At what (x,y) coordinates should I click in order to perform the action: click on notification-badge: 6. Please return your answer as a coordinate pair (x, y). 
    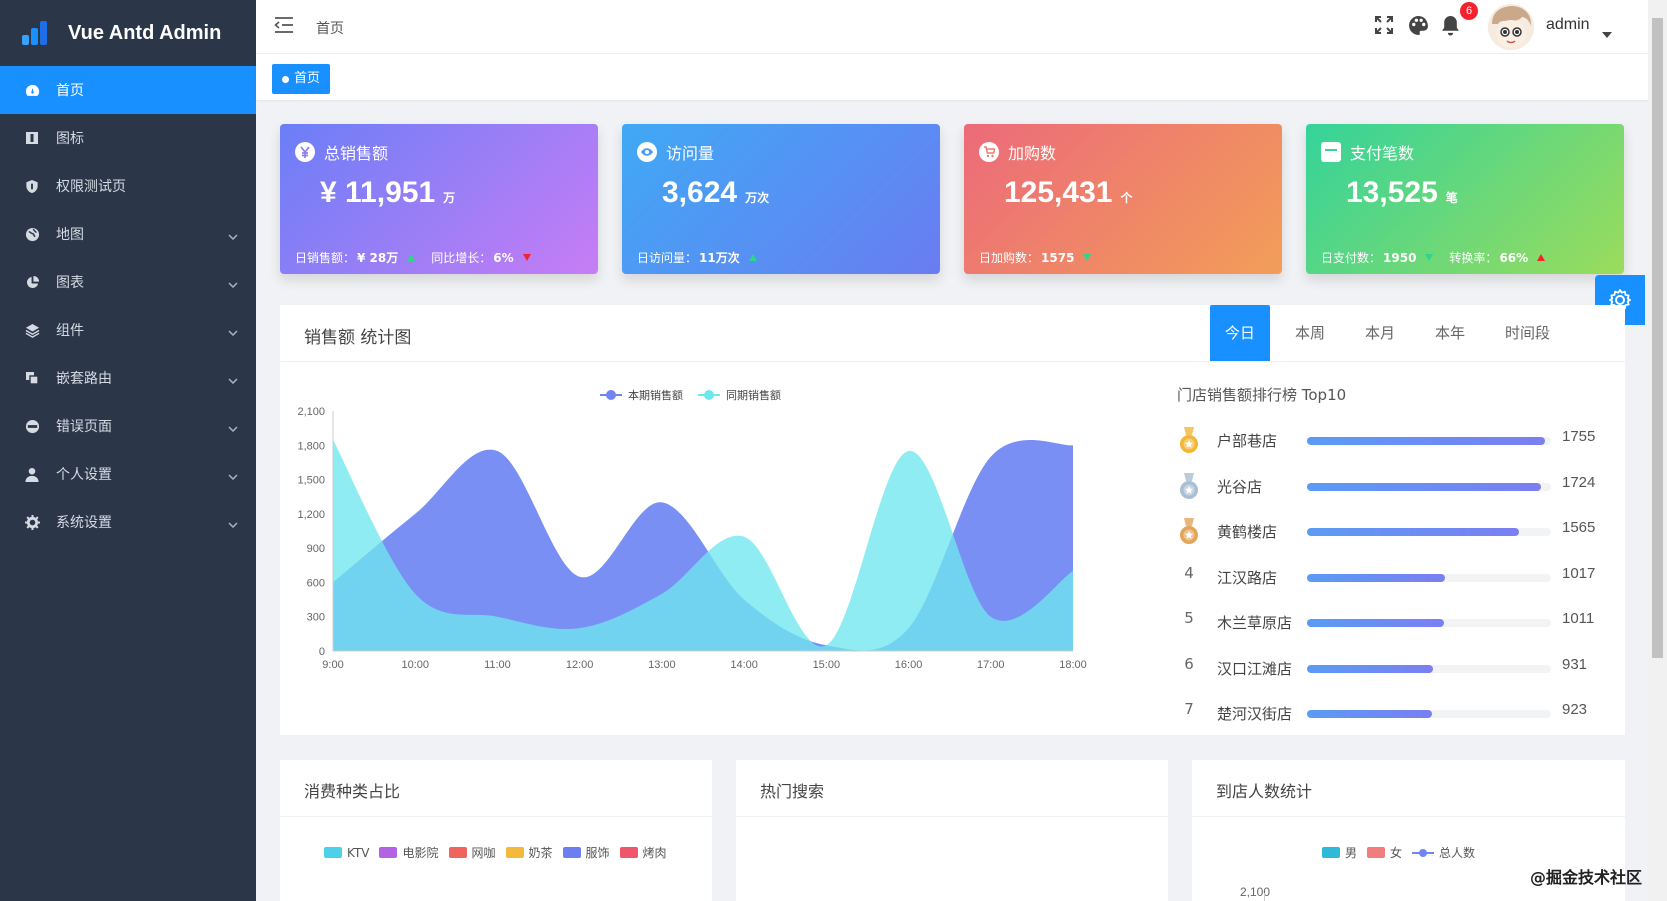
    Looking at the image, I should click on (1469, 11).